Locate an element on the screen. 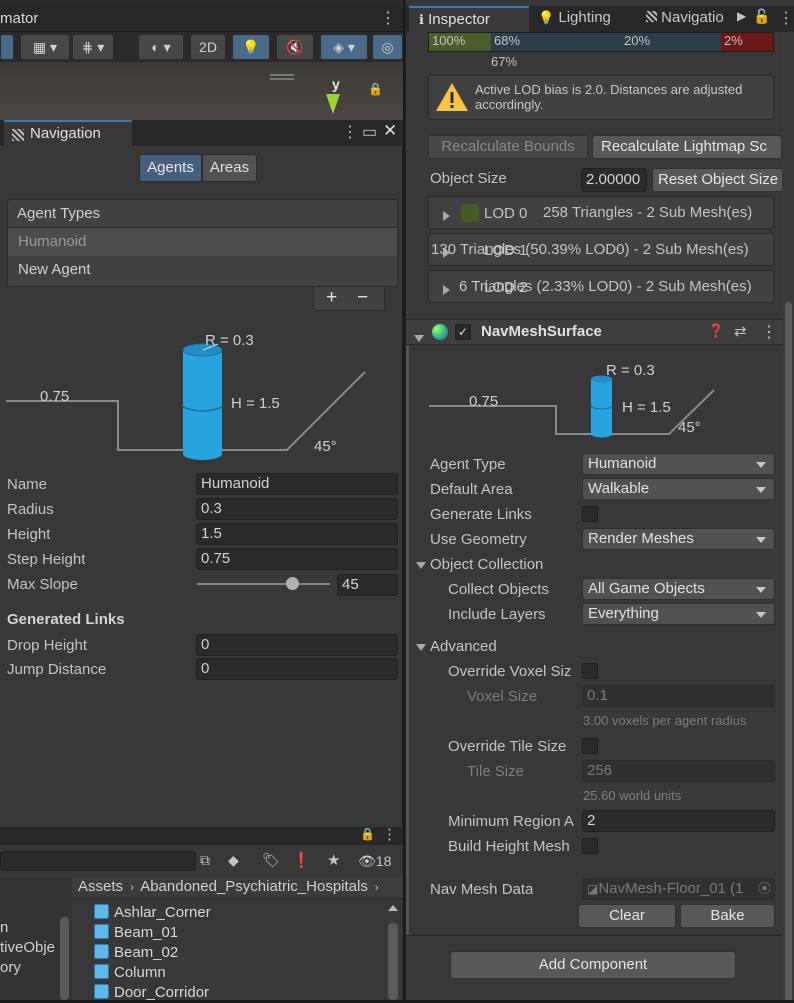  project-lock-icon: 🔒 is located at coordinates (367, 834).